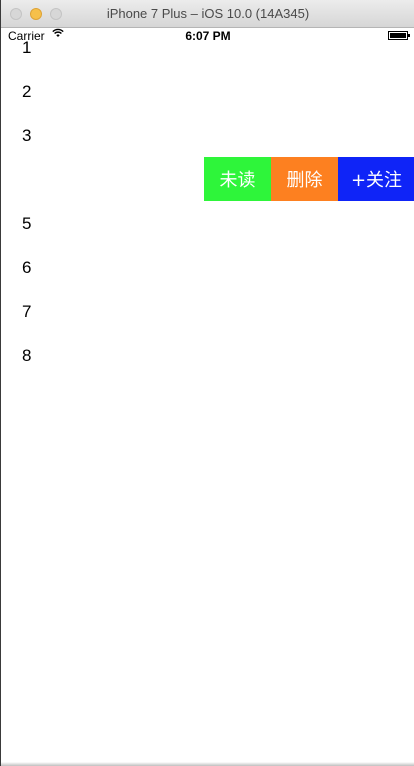 Image resolution: width=414 pixels, height=766 pixels. I want to click on row-label: 2, so click(27, 91).